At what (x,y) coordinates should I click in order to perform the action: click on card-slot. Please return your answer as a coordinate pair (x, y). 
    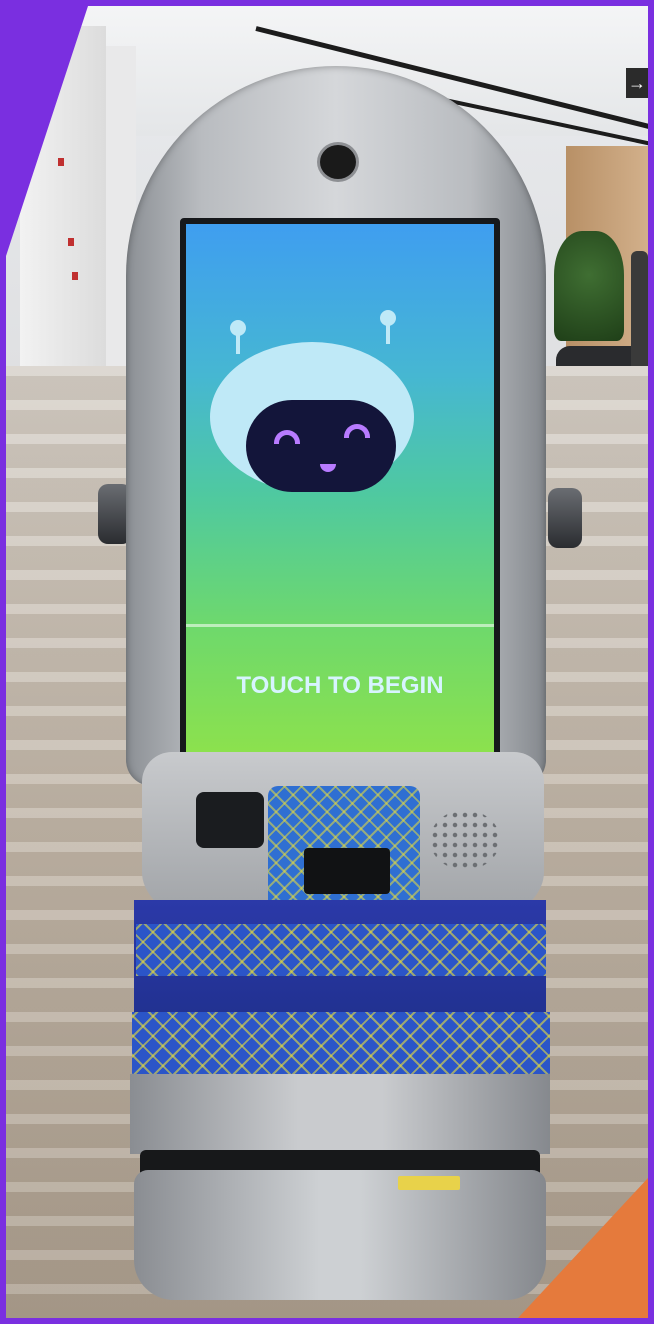
    Looking at the image, I should click on (347, 871).